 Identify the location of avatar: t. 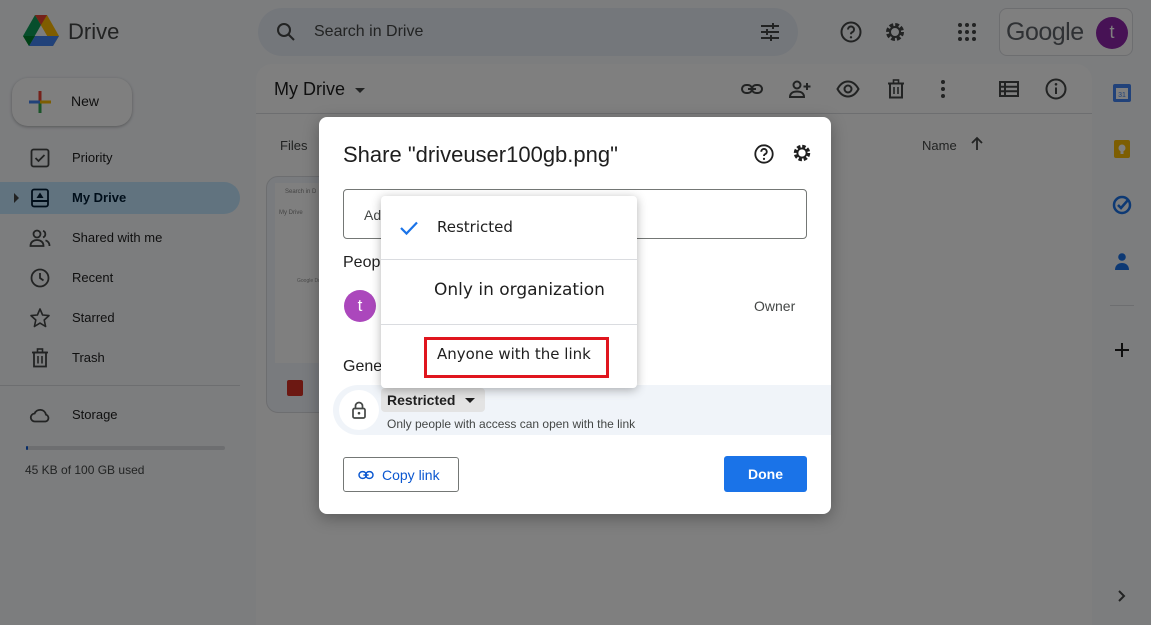
(360, 306).